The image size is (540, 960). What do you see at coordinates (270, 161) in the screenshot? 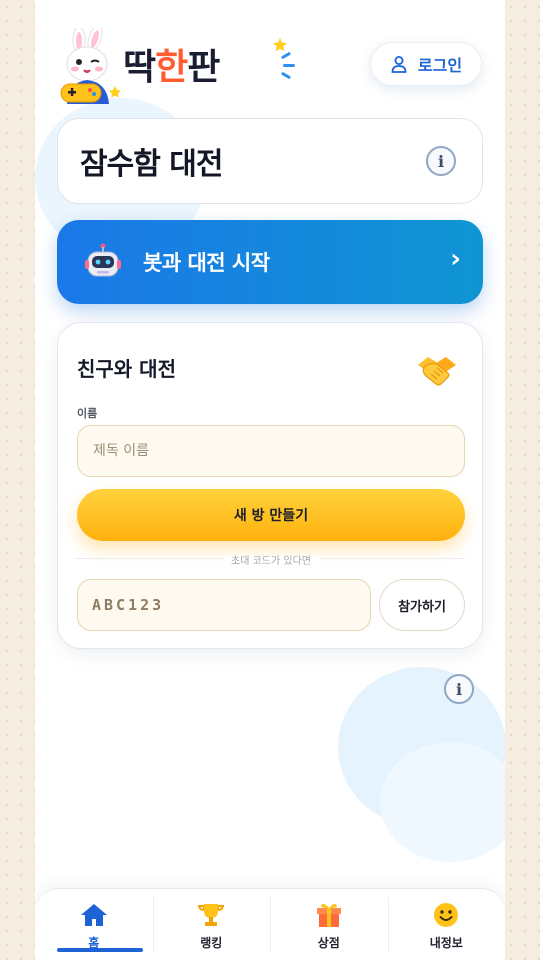
I see `game-mode-card: 잠수함 대전 i` at bounding box center [270, 161].